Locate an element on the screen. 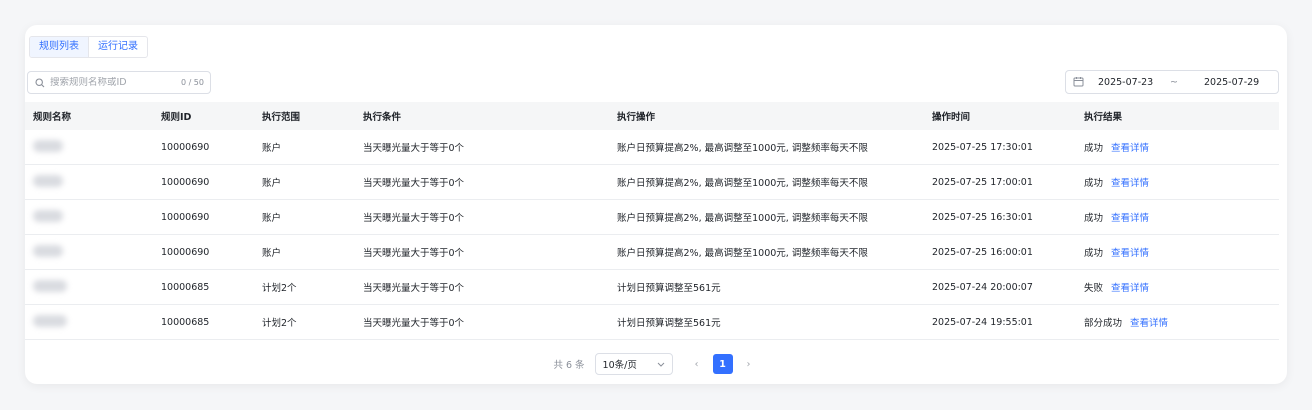  result-status: 失败 is located at coordinates (1094, 288).